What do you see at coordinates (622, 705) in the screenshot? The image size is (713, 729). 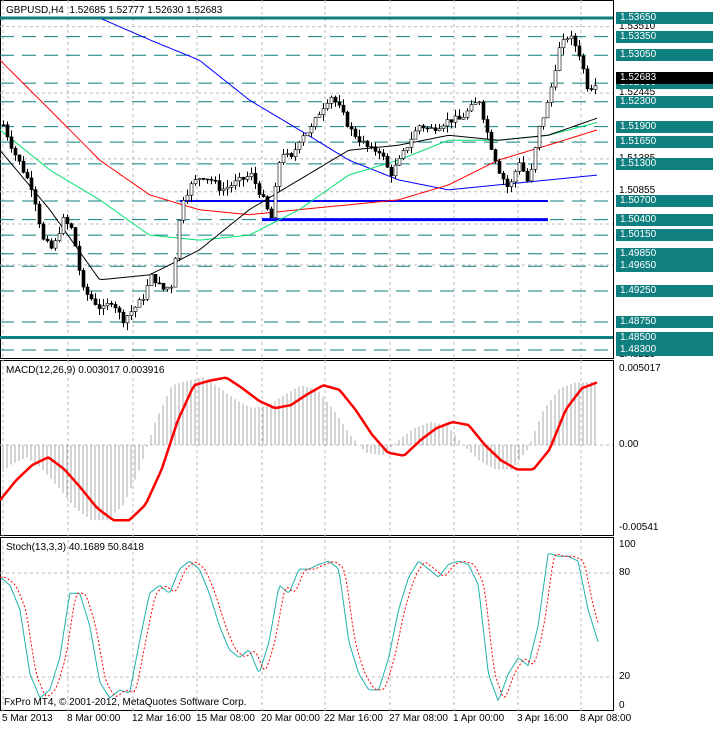 I see `stoch-0-label: 0` at bounding box center [622, 705].